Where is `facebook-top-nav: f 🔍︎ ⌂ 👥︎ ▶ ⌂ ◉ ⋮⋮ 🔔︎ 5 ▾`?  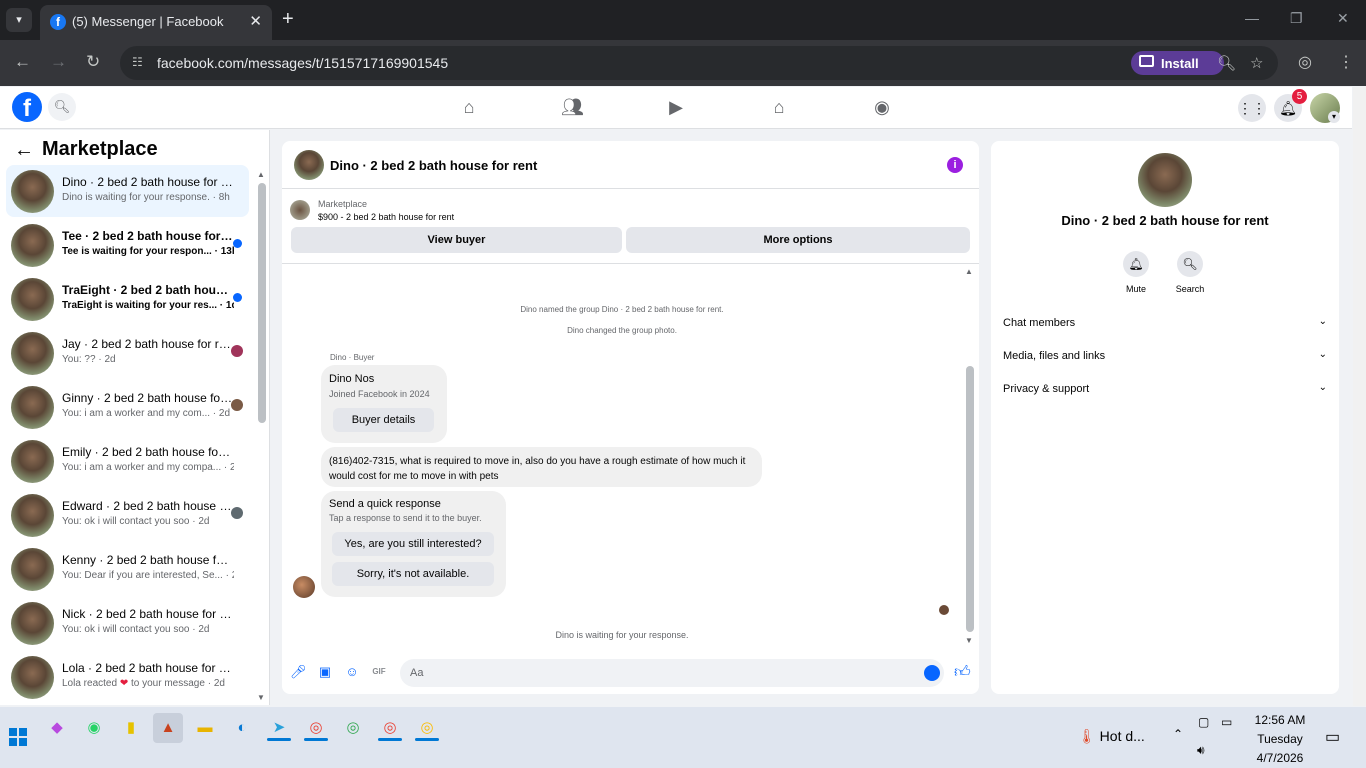 facebook-top-nav: f 🔍︎ ⌂ 👥︎ ▶ ⌂ ◉ ⋮⋮ 🔔︎ 5 ▾ is located at coordinates (676, 108).